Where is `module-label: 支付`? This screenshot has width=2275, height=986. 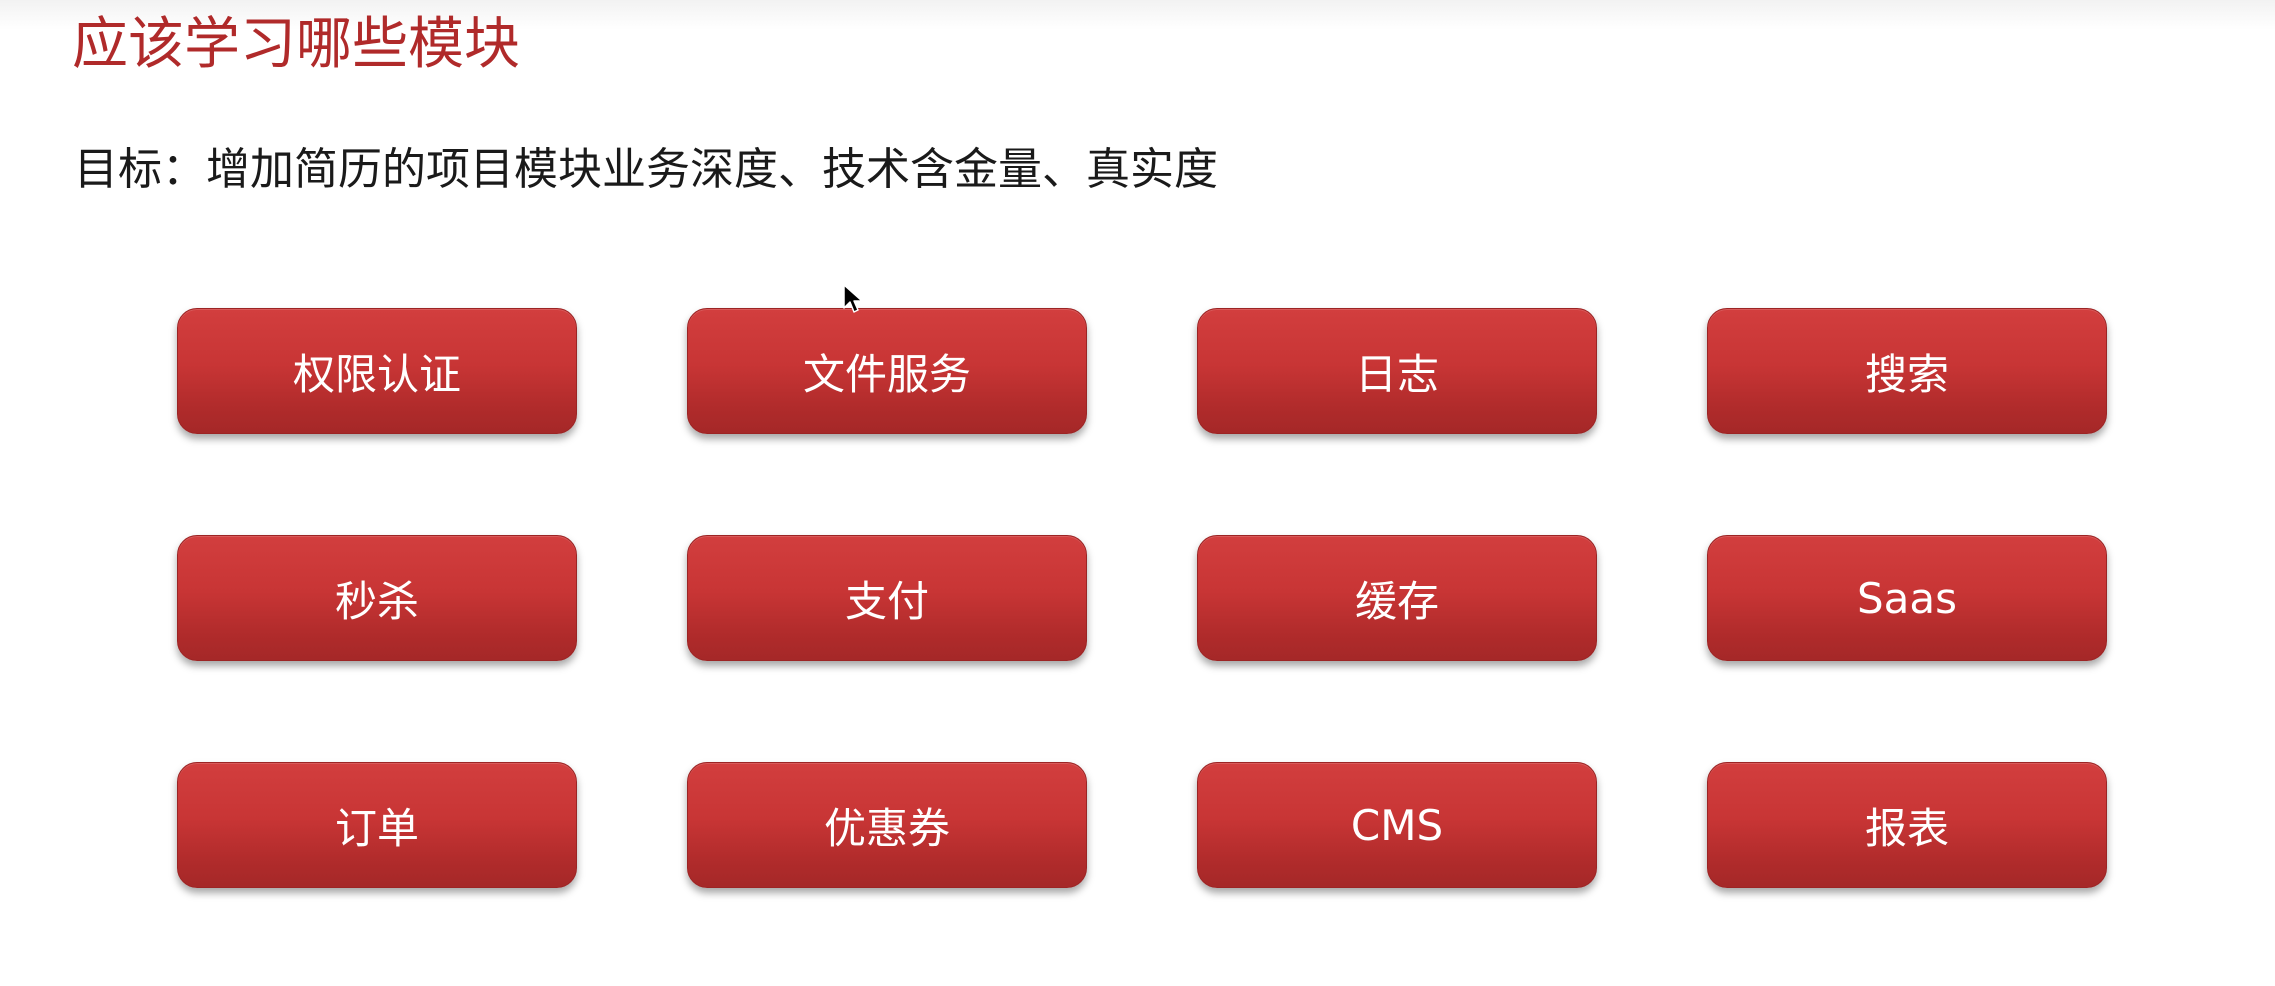 module-label: 支付 is located at coordinates (886, 601).